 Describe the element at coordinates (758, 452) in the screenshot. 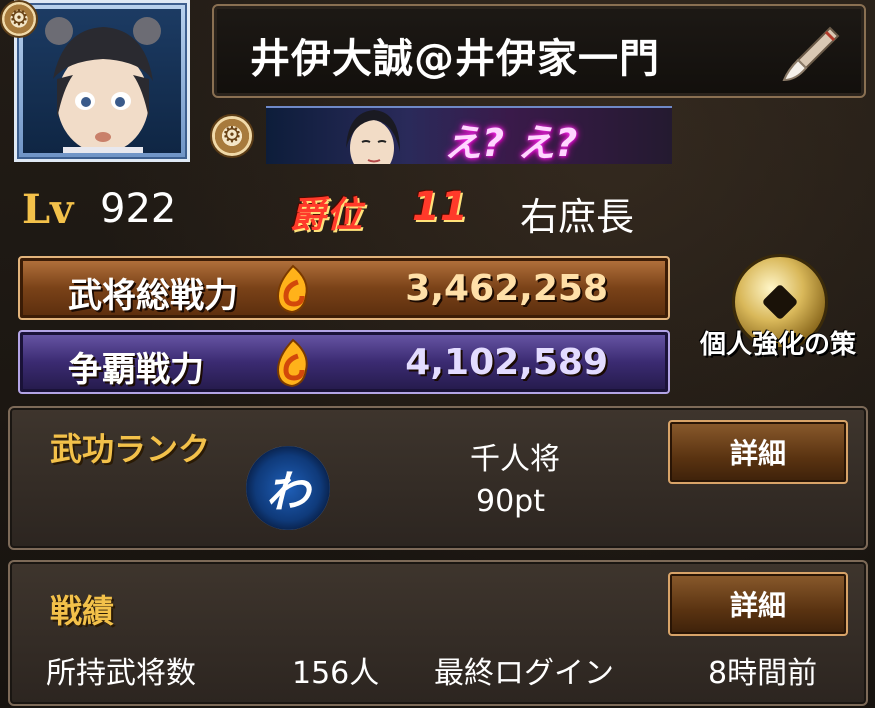

I see `merit-detail-button: 詳細` at that location.